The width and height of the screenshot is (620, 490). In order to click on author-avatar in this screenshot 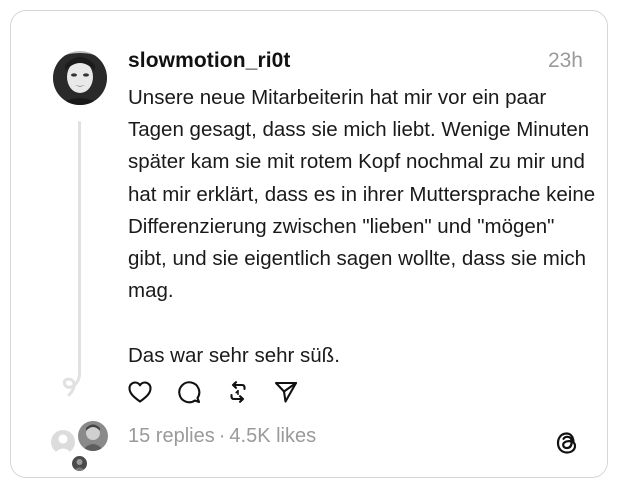, I will do `click(80, 78)`.